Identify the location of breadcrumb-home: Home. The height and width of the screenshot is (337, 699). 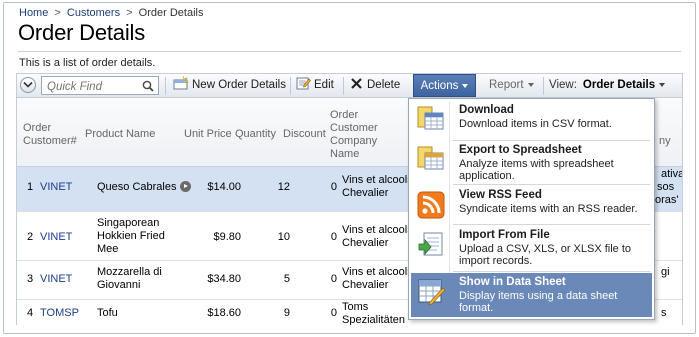
(33, 13).